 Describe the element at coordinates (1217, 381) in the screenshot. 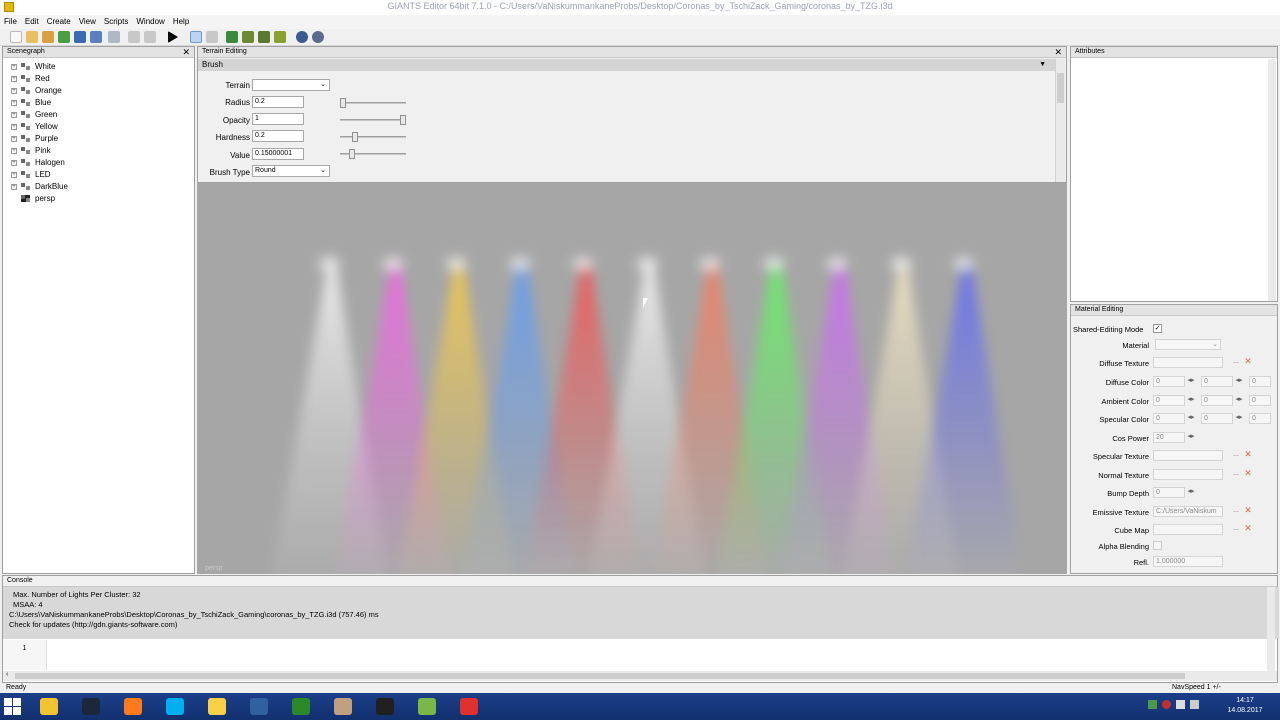

I see `diffuse-g-field: 0` at that location.